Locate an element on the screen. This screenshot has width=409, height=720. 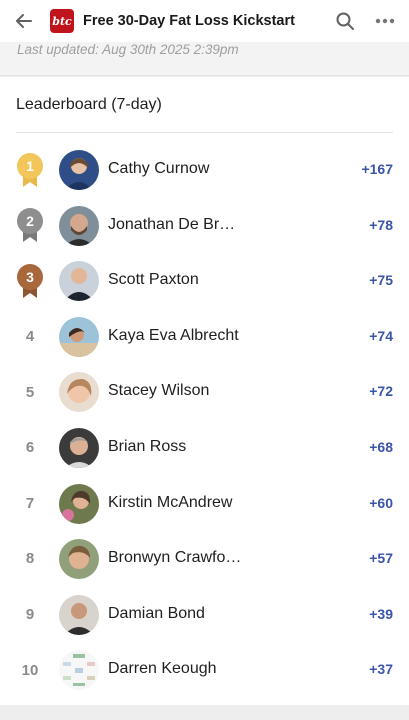
points-value: +57 is located at coordinates (381, 558).